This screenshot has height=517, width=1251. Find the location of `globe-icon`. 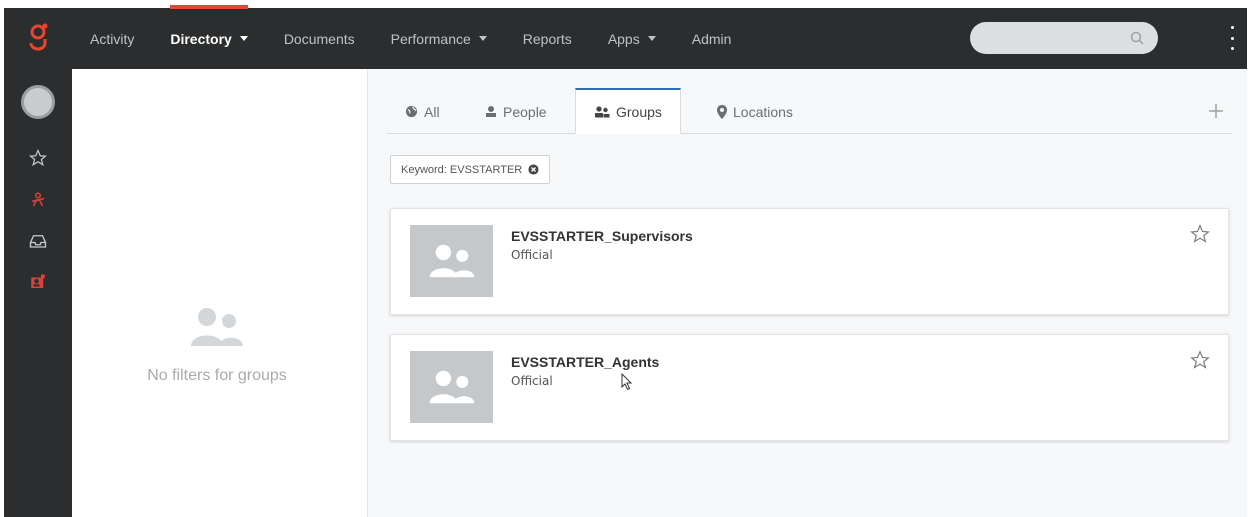

globe-icon is located at coordinates (411, 111).